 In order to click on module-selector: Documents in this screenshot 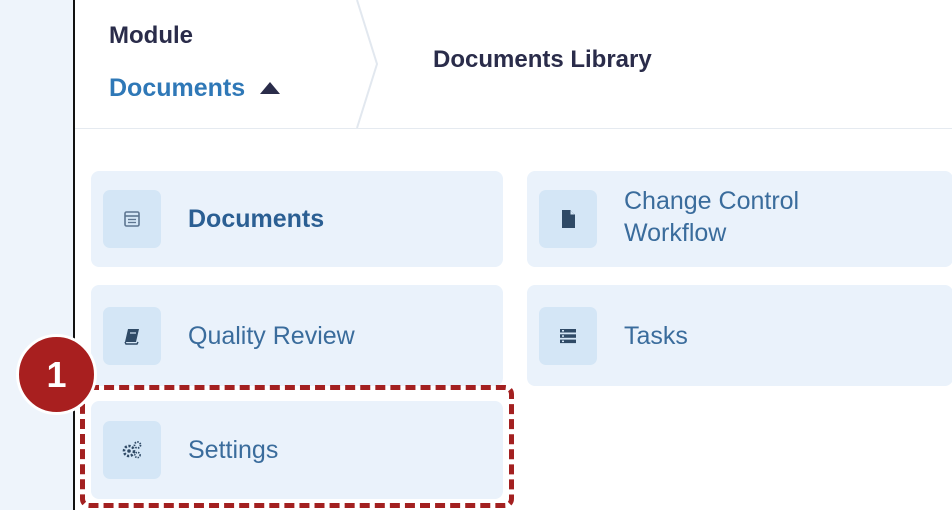, I will do `click(195, 88)`.